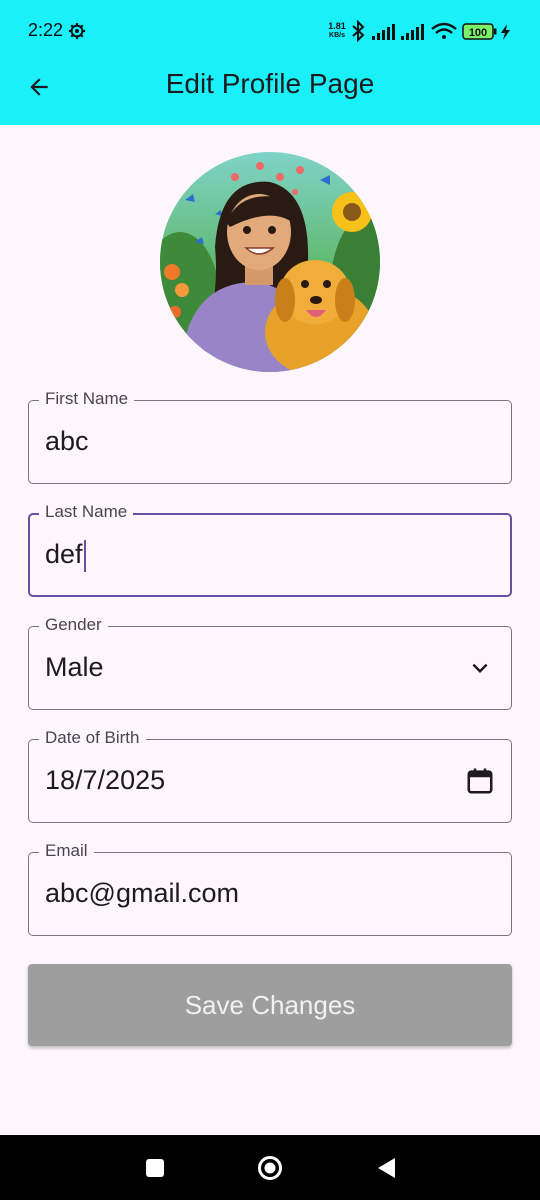 The height and width of the screenshot is (1200, 540). I want to click on email-label: Email, so click(66, 851).